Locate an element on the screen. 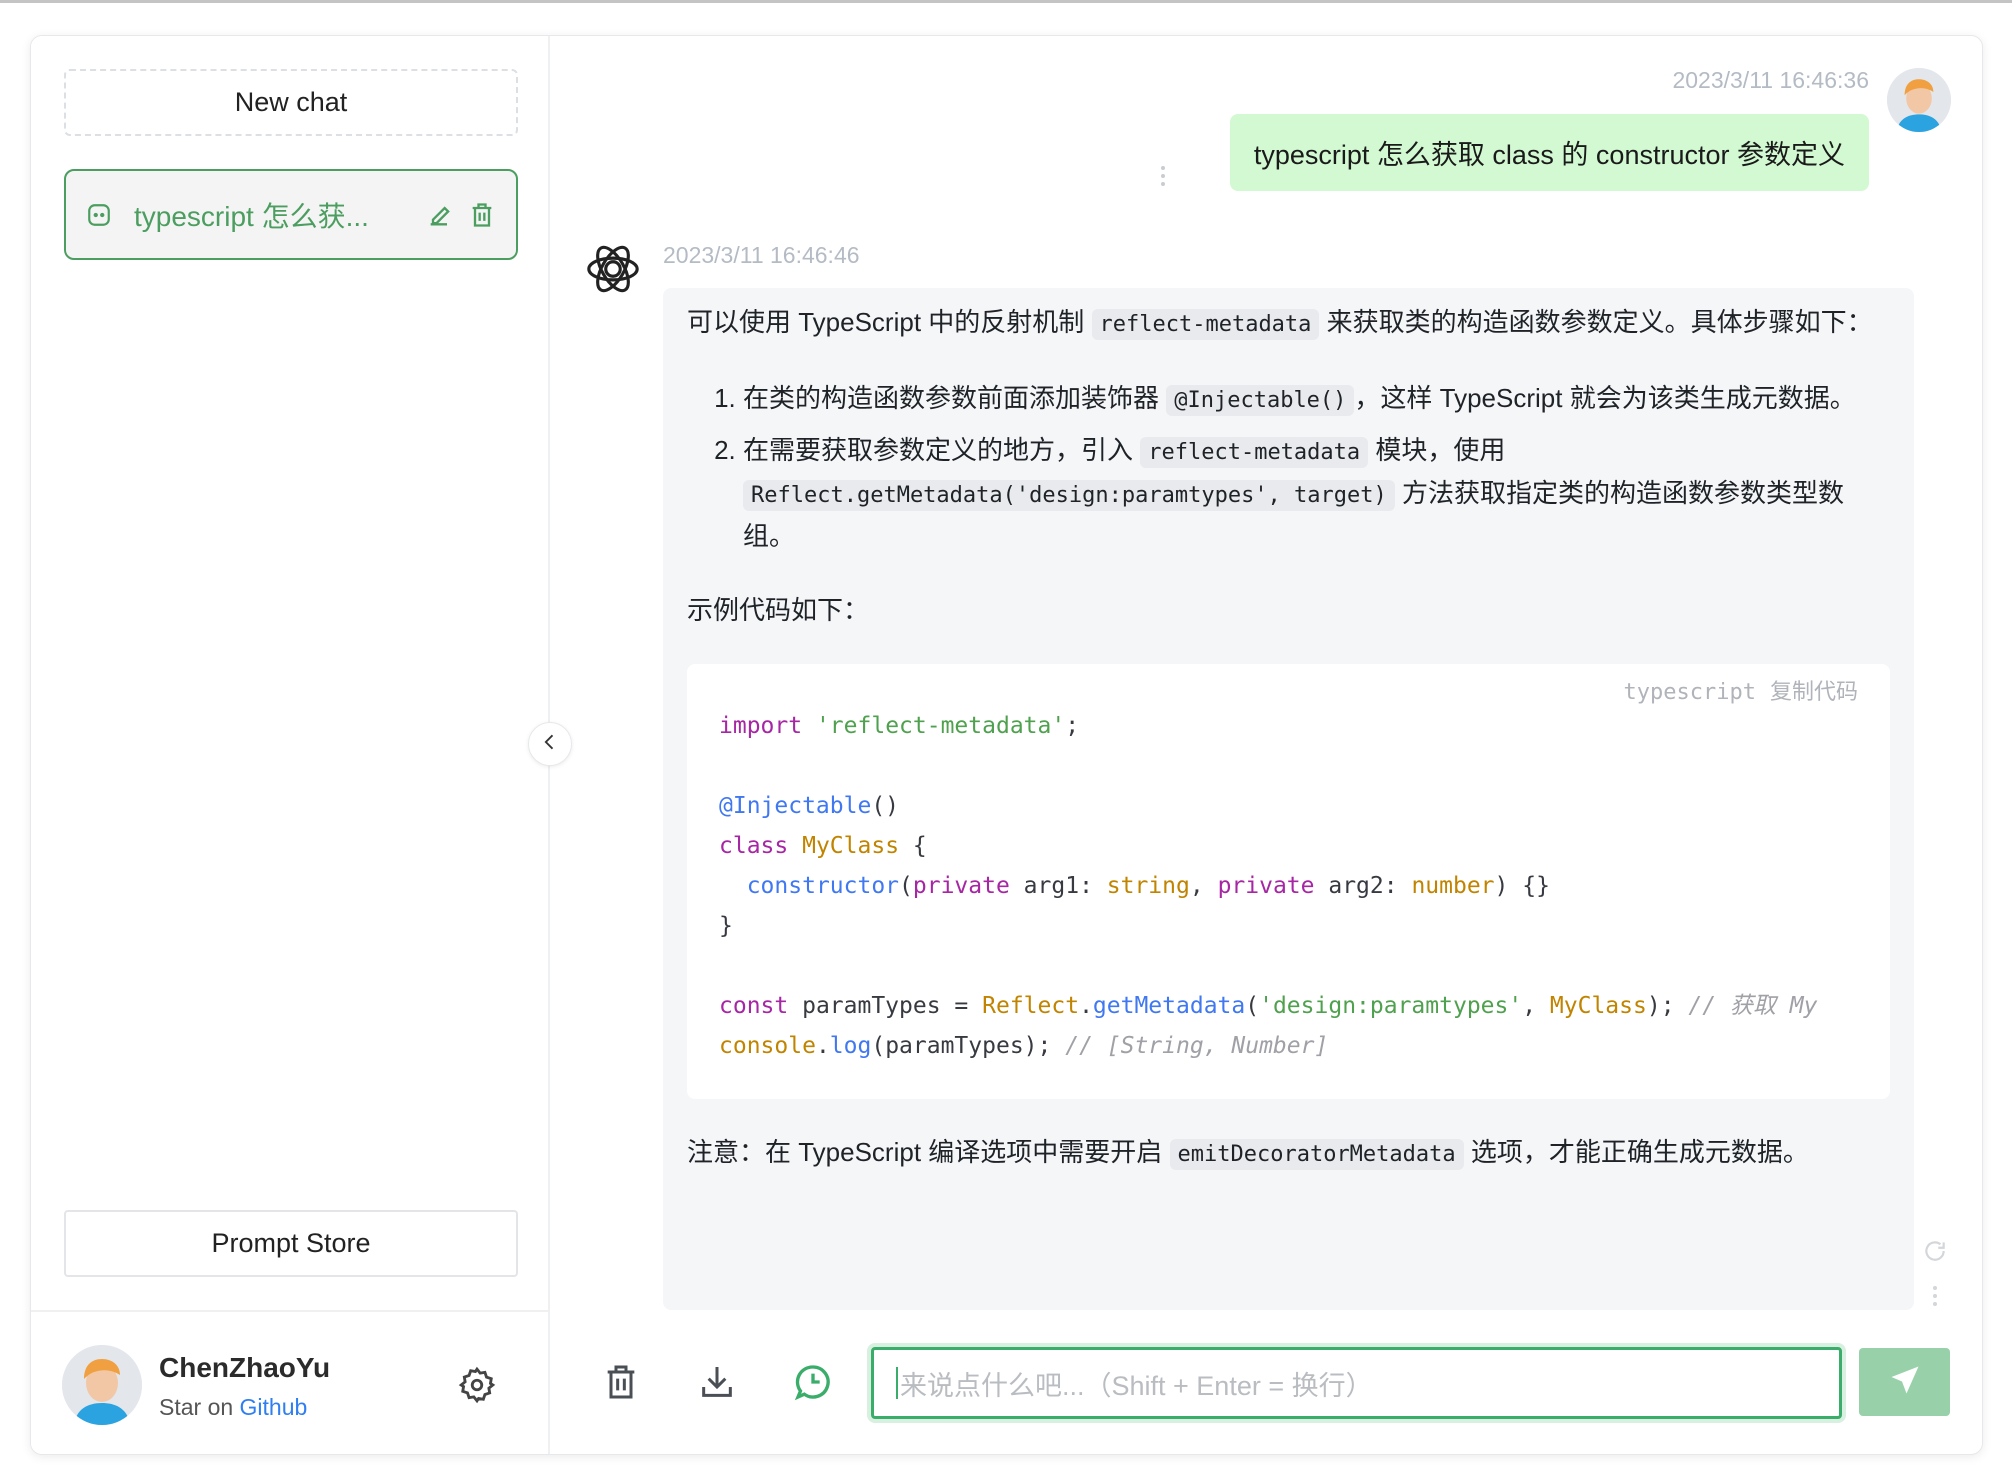 This screenshot has height=1484, width=2012. download-icon is located at coordinates (717, 1386).